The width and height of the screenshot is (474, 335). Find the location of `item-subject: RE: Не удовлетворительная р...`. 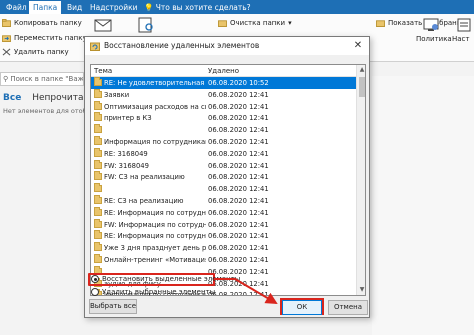

item-subject: RE: Не удовлетворительная р... is located at coordinates (155, 83).